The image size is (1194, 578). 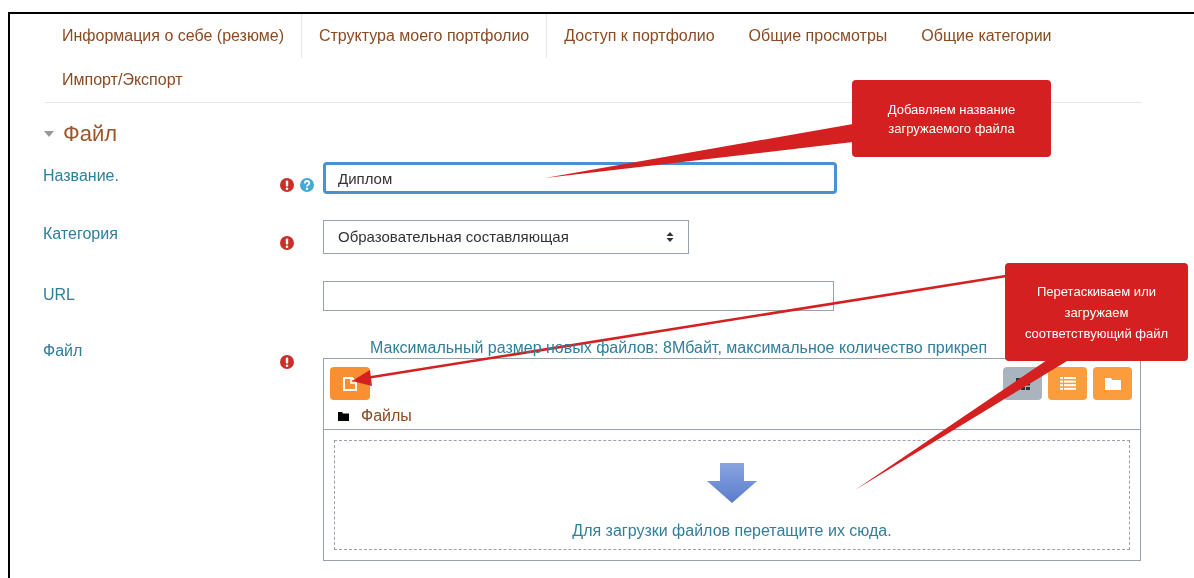 I want to click on nav-tab: Импорт/Экспорт, so click(x=122, y=80).